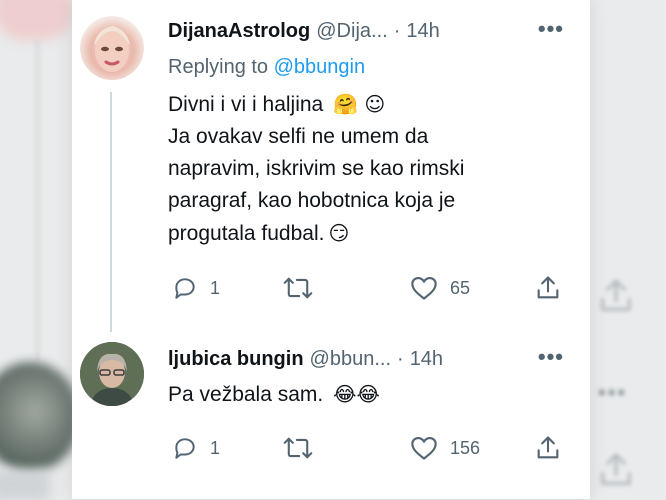 This screenshot has height=500, width=666. What do you see at coordinates (259, 233) in the screenshot?
I see `tweet-text-line: progutala fudbal. 😏` at bounding box center [259, 233].